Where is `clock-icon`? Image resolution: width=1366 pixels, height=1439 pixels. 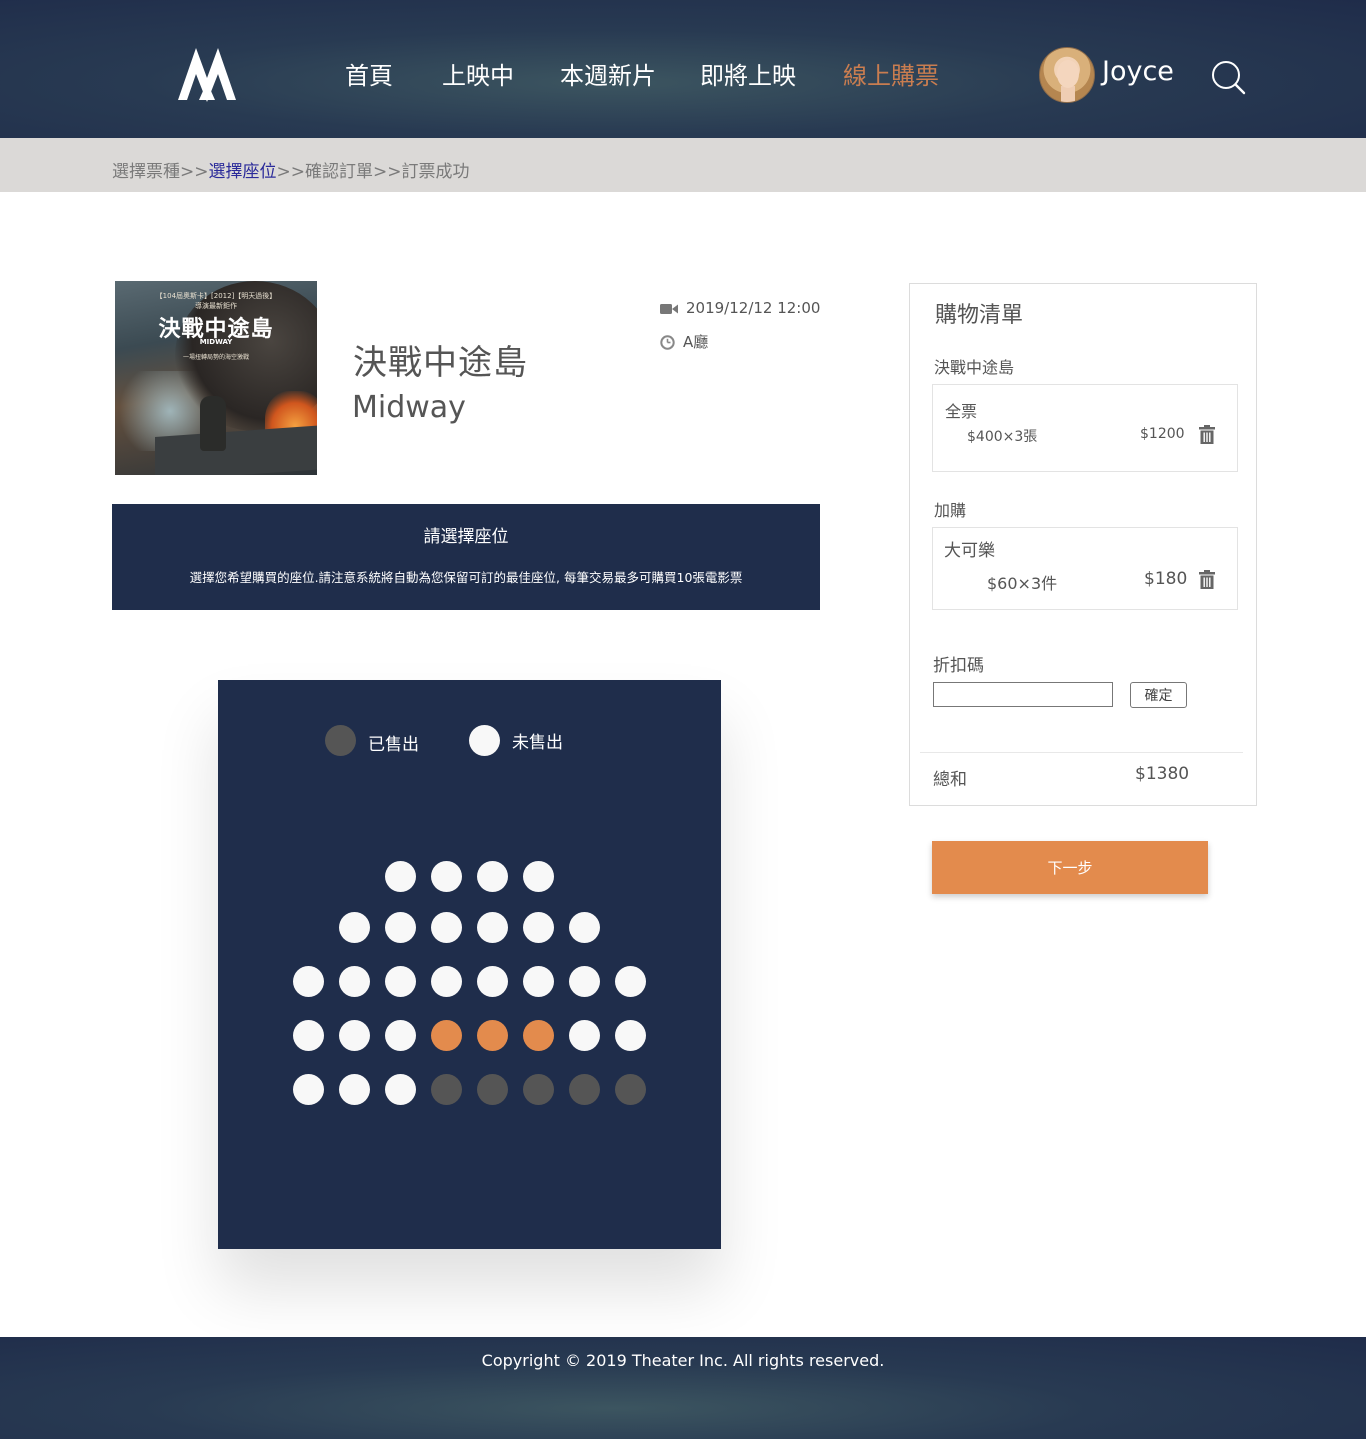 clock-icon is located at coordinates (667, 342).